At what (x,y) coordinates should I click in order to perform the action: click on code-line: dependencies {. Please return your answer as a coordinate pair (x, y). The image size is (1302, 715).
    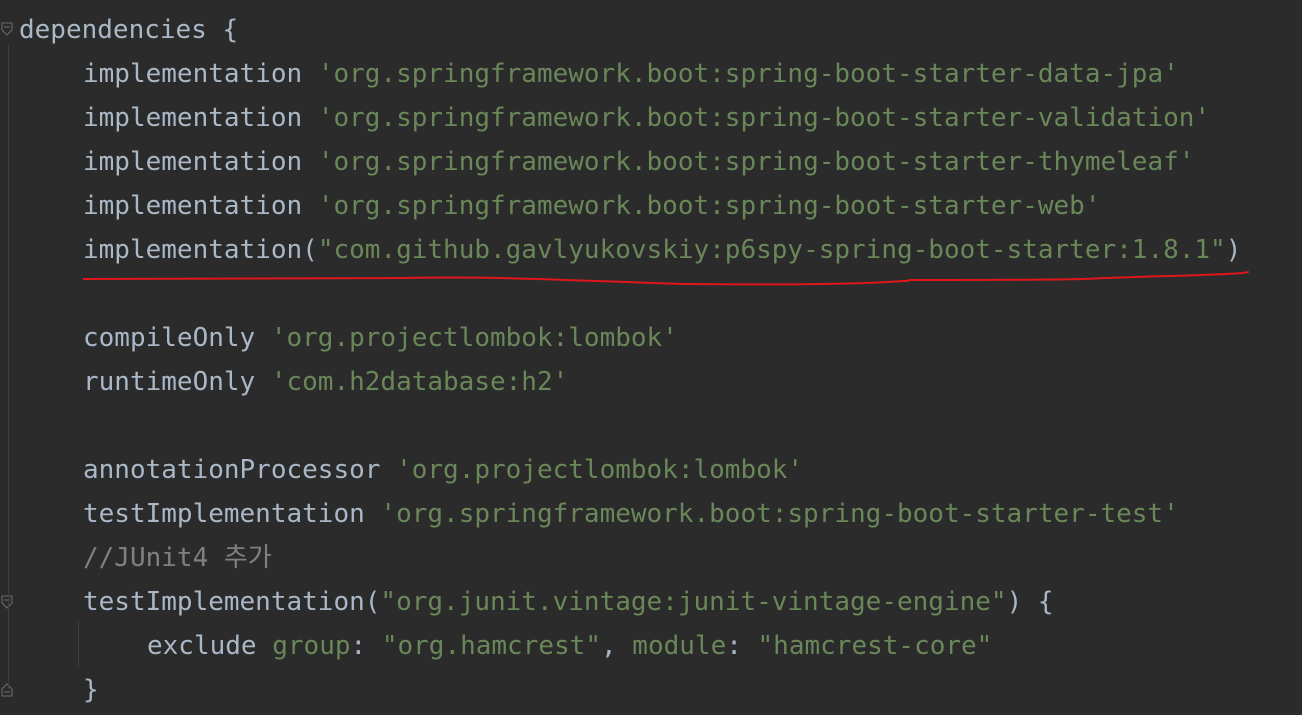
    Looking at the image, I should click on (128, 30).